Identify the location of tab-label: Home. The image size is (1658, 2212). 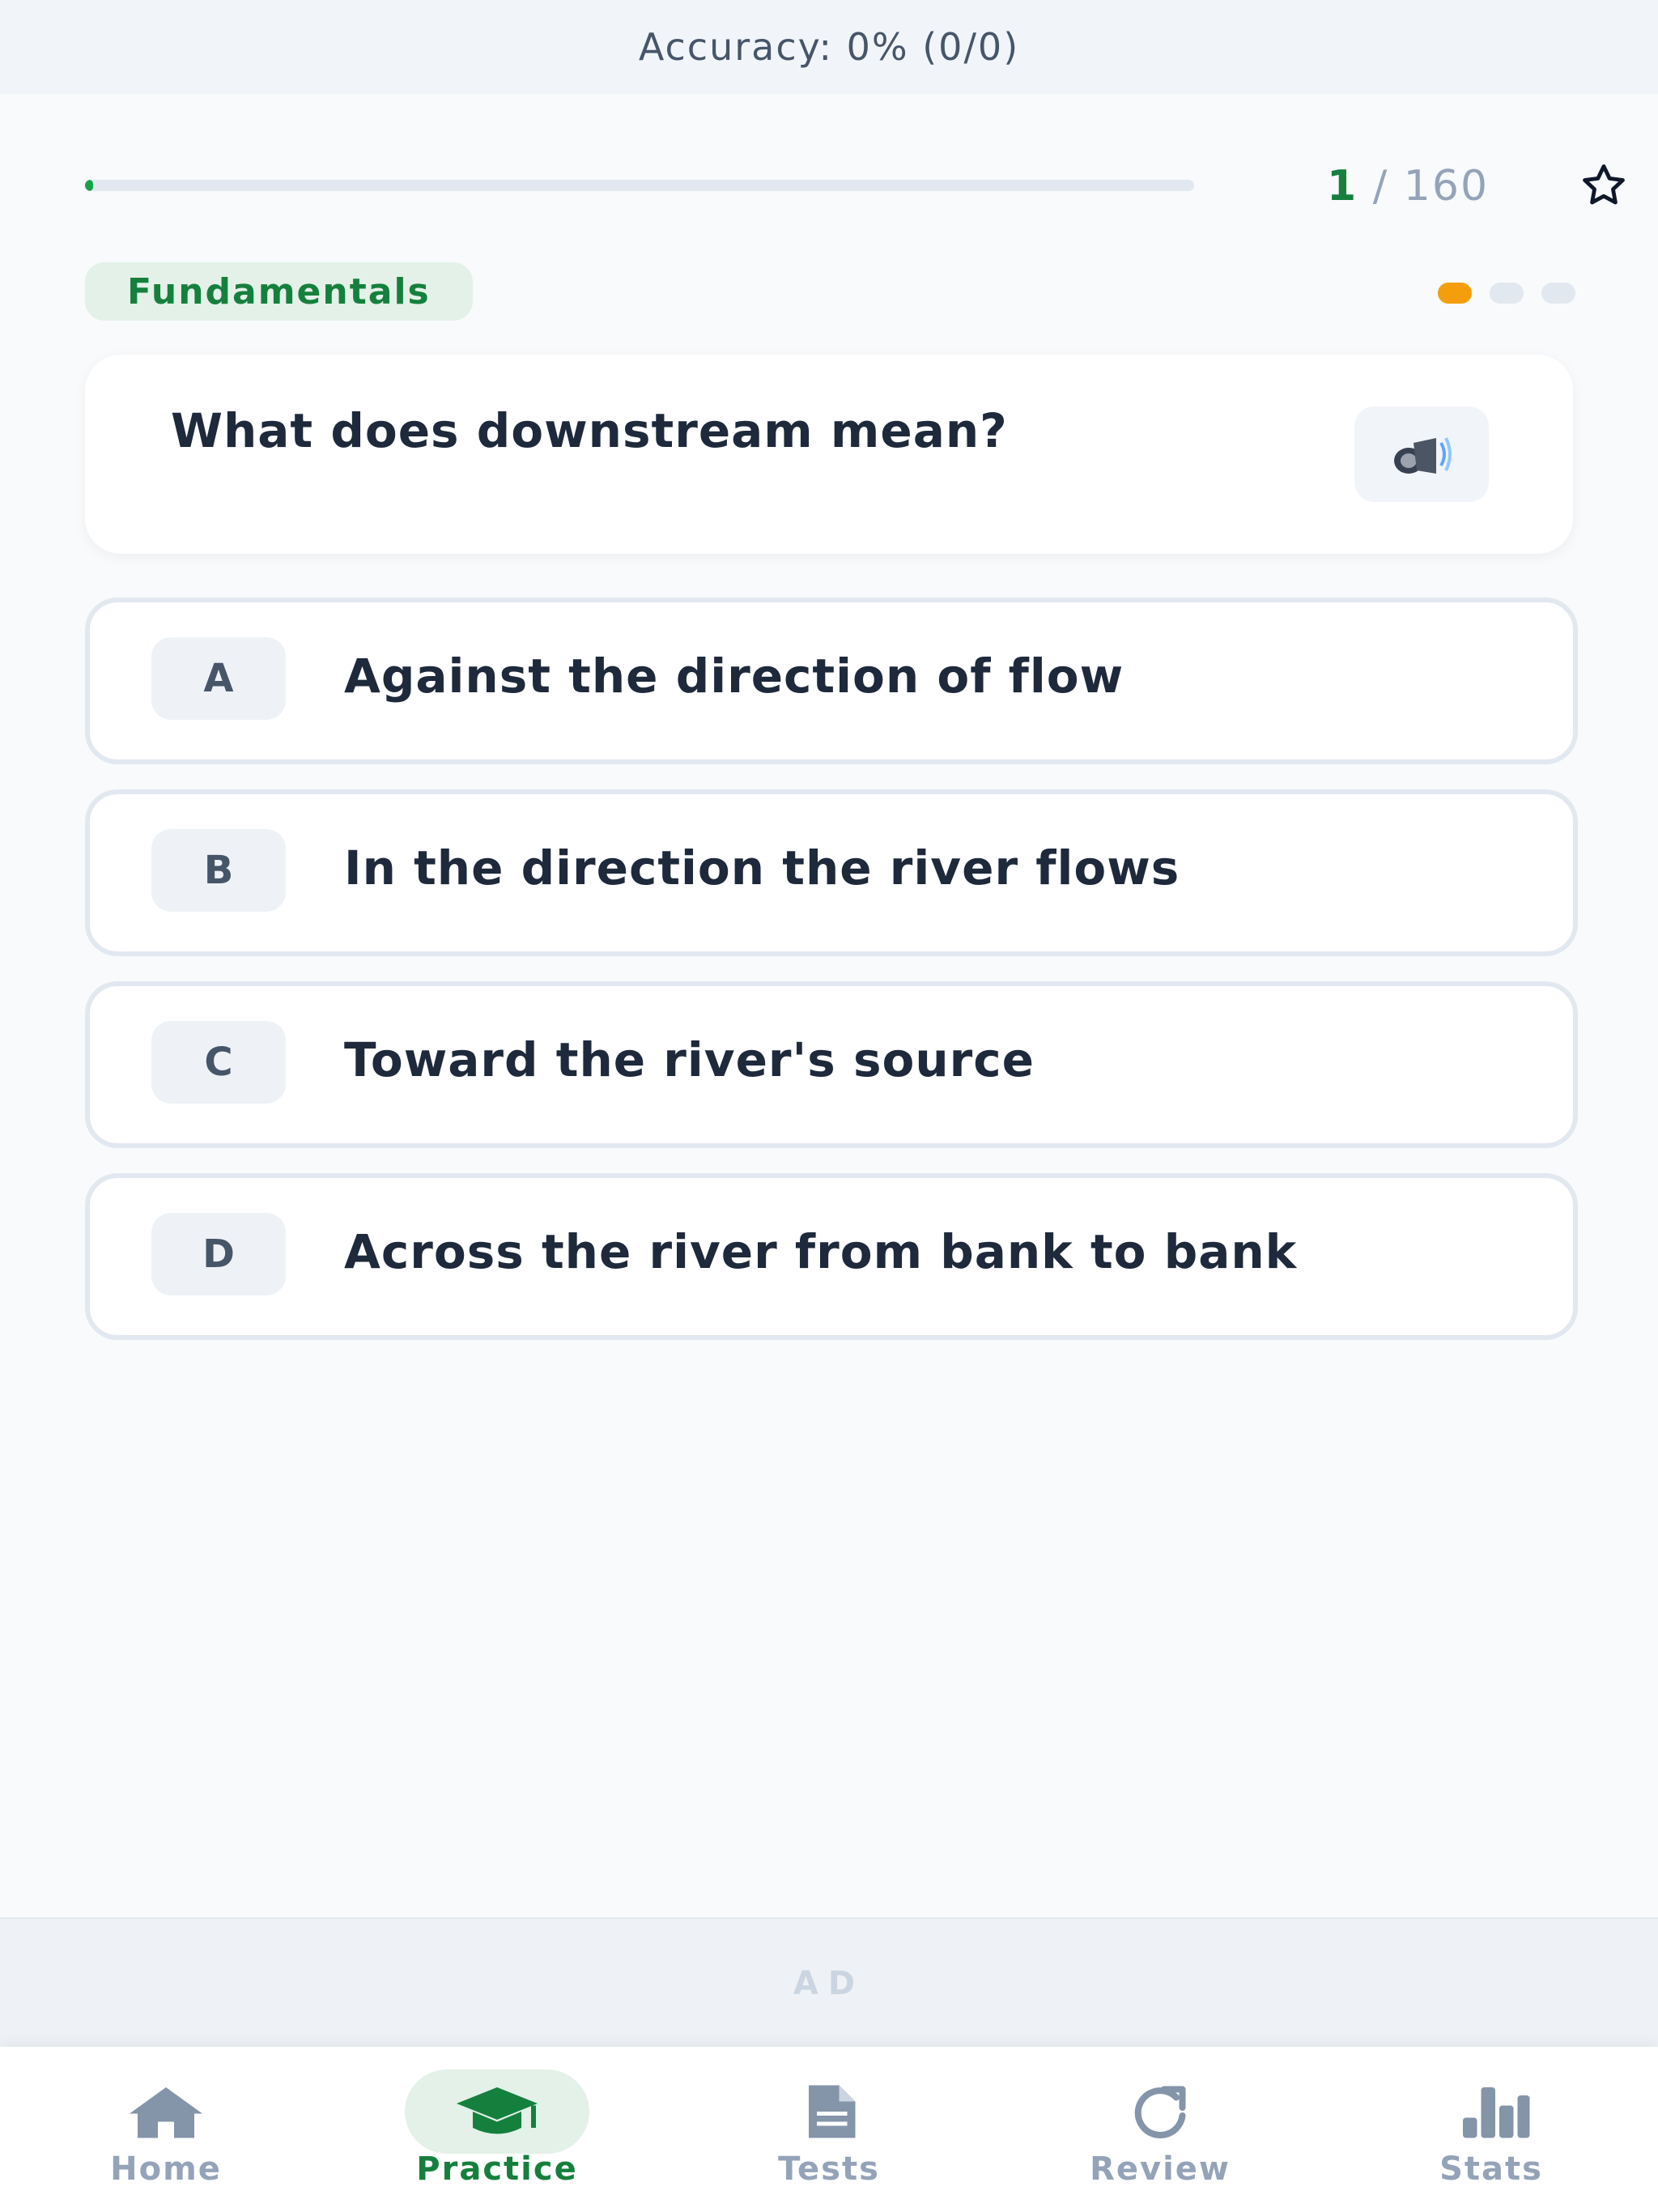
(166, 2169).